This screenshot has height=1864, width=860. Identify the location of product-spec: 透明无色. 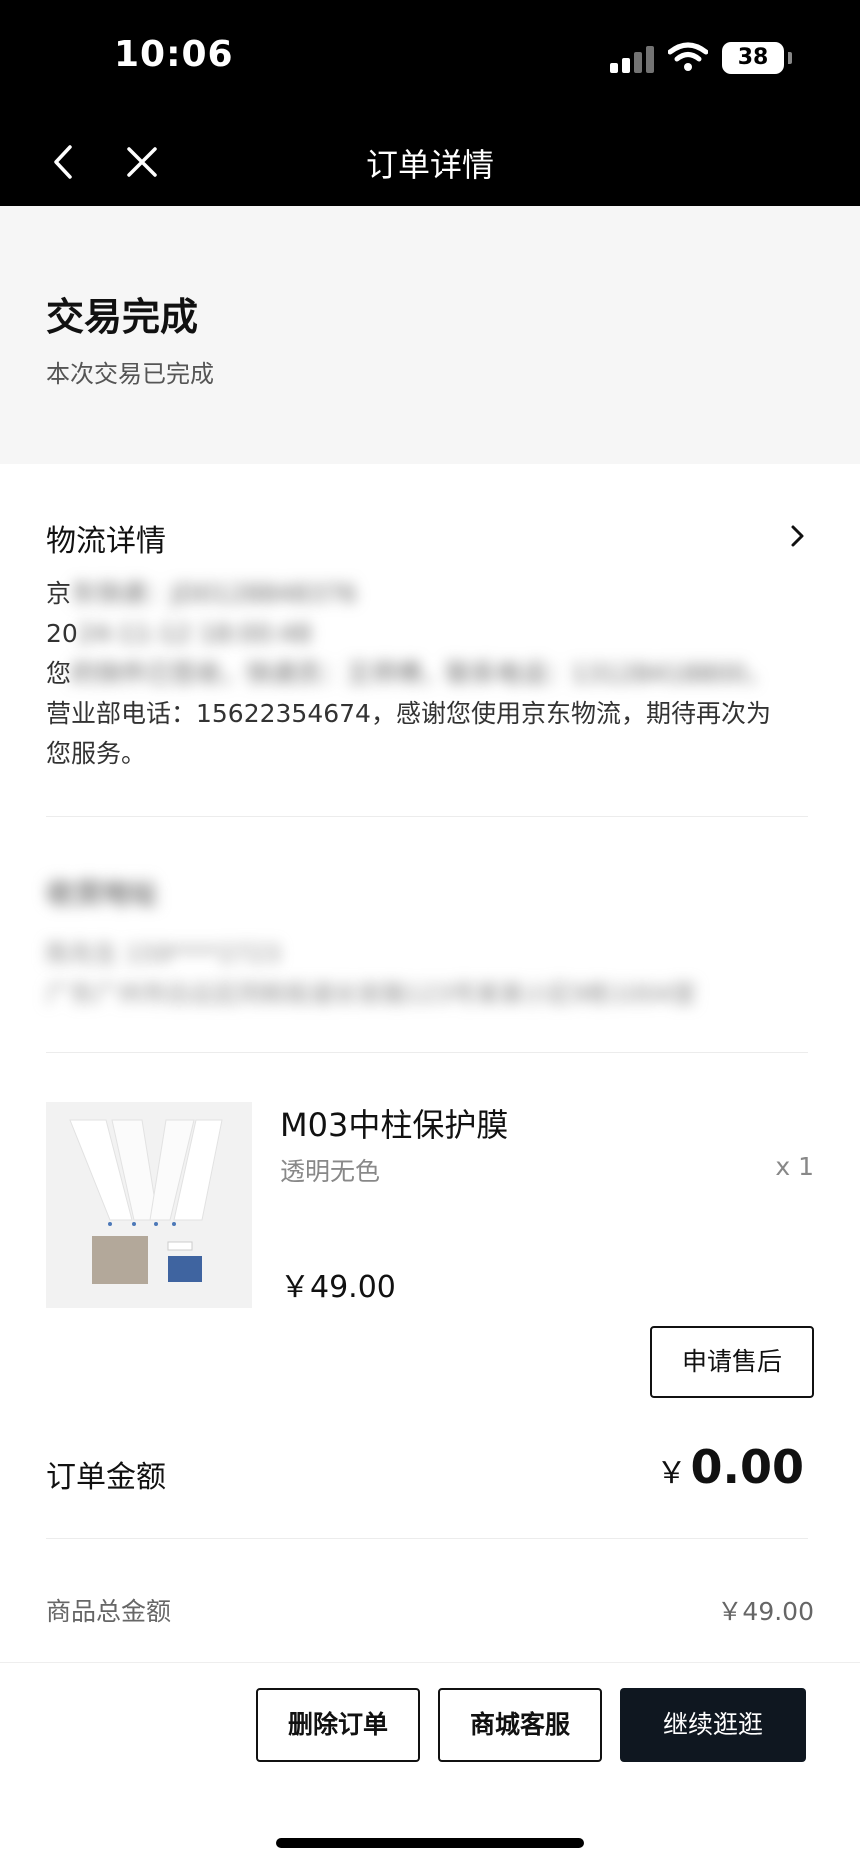
(330, 1171).